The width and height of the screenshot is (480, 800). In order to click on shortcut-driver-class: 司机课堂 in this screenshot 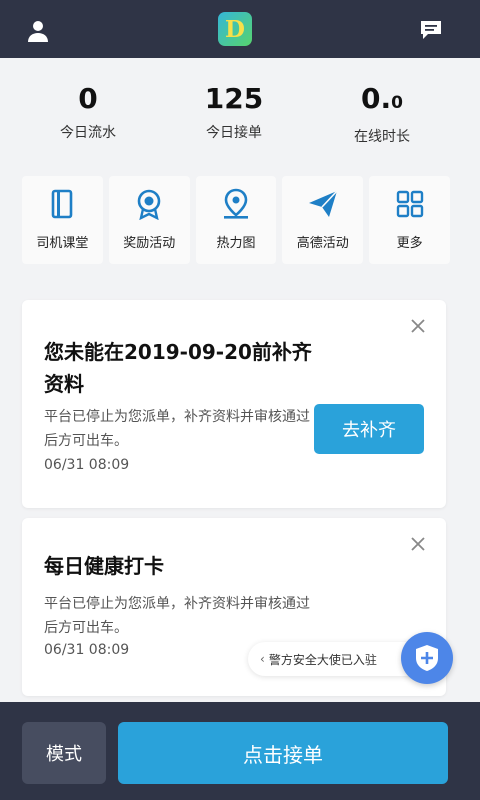, I will do `click(62, 220)`.